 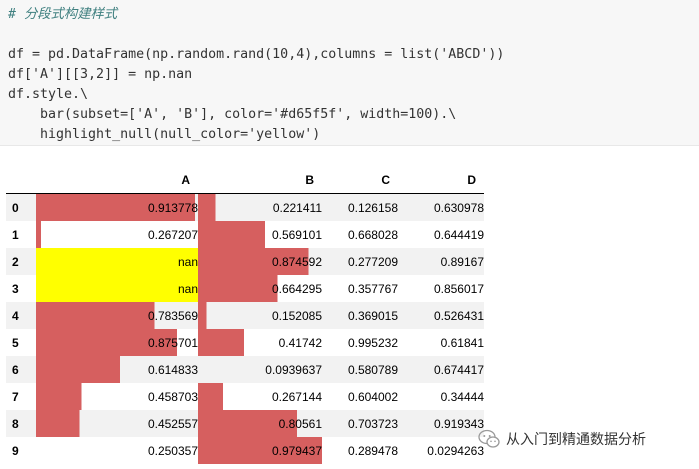 What do you see at coordinates (117, 369) in the screenshot?
I see `cell-a: 0.614833` at bounding box center [117, 369].